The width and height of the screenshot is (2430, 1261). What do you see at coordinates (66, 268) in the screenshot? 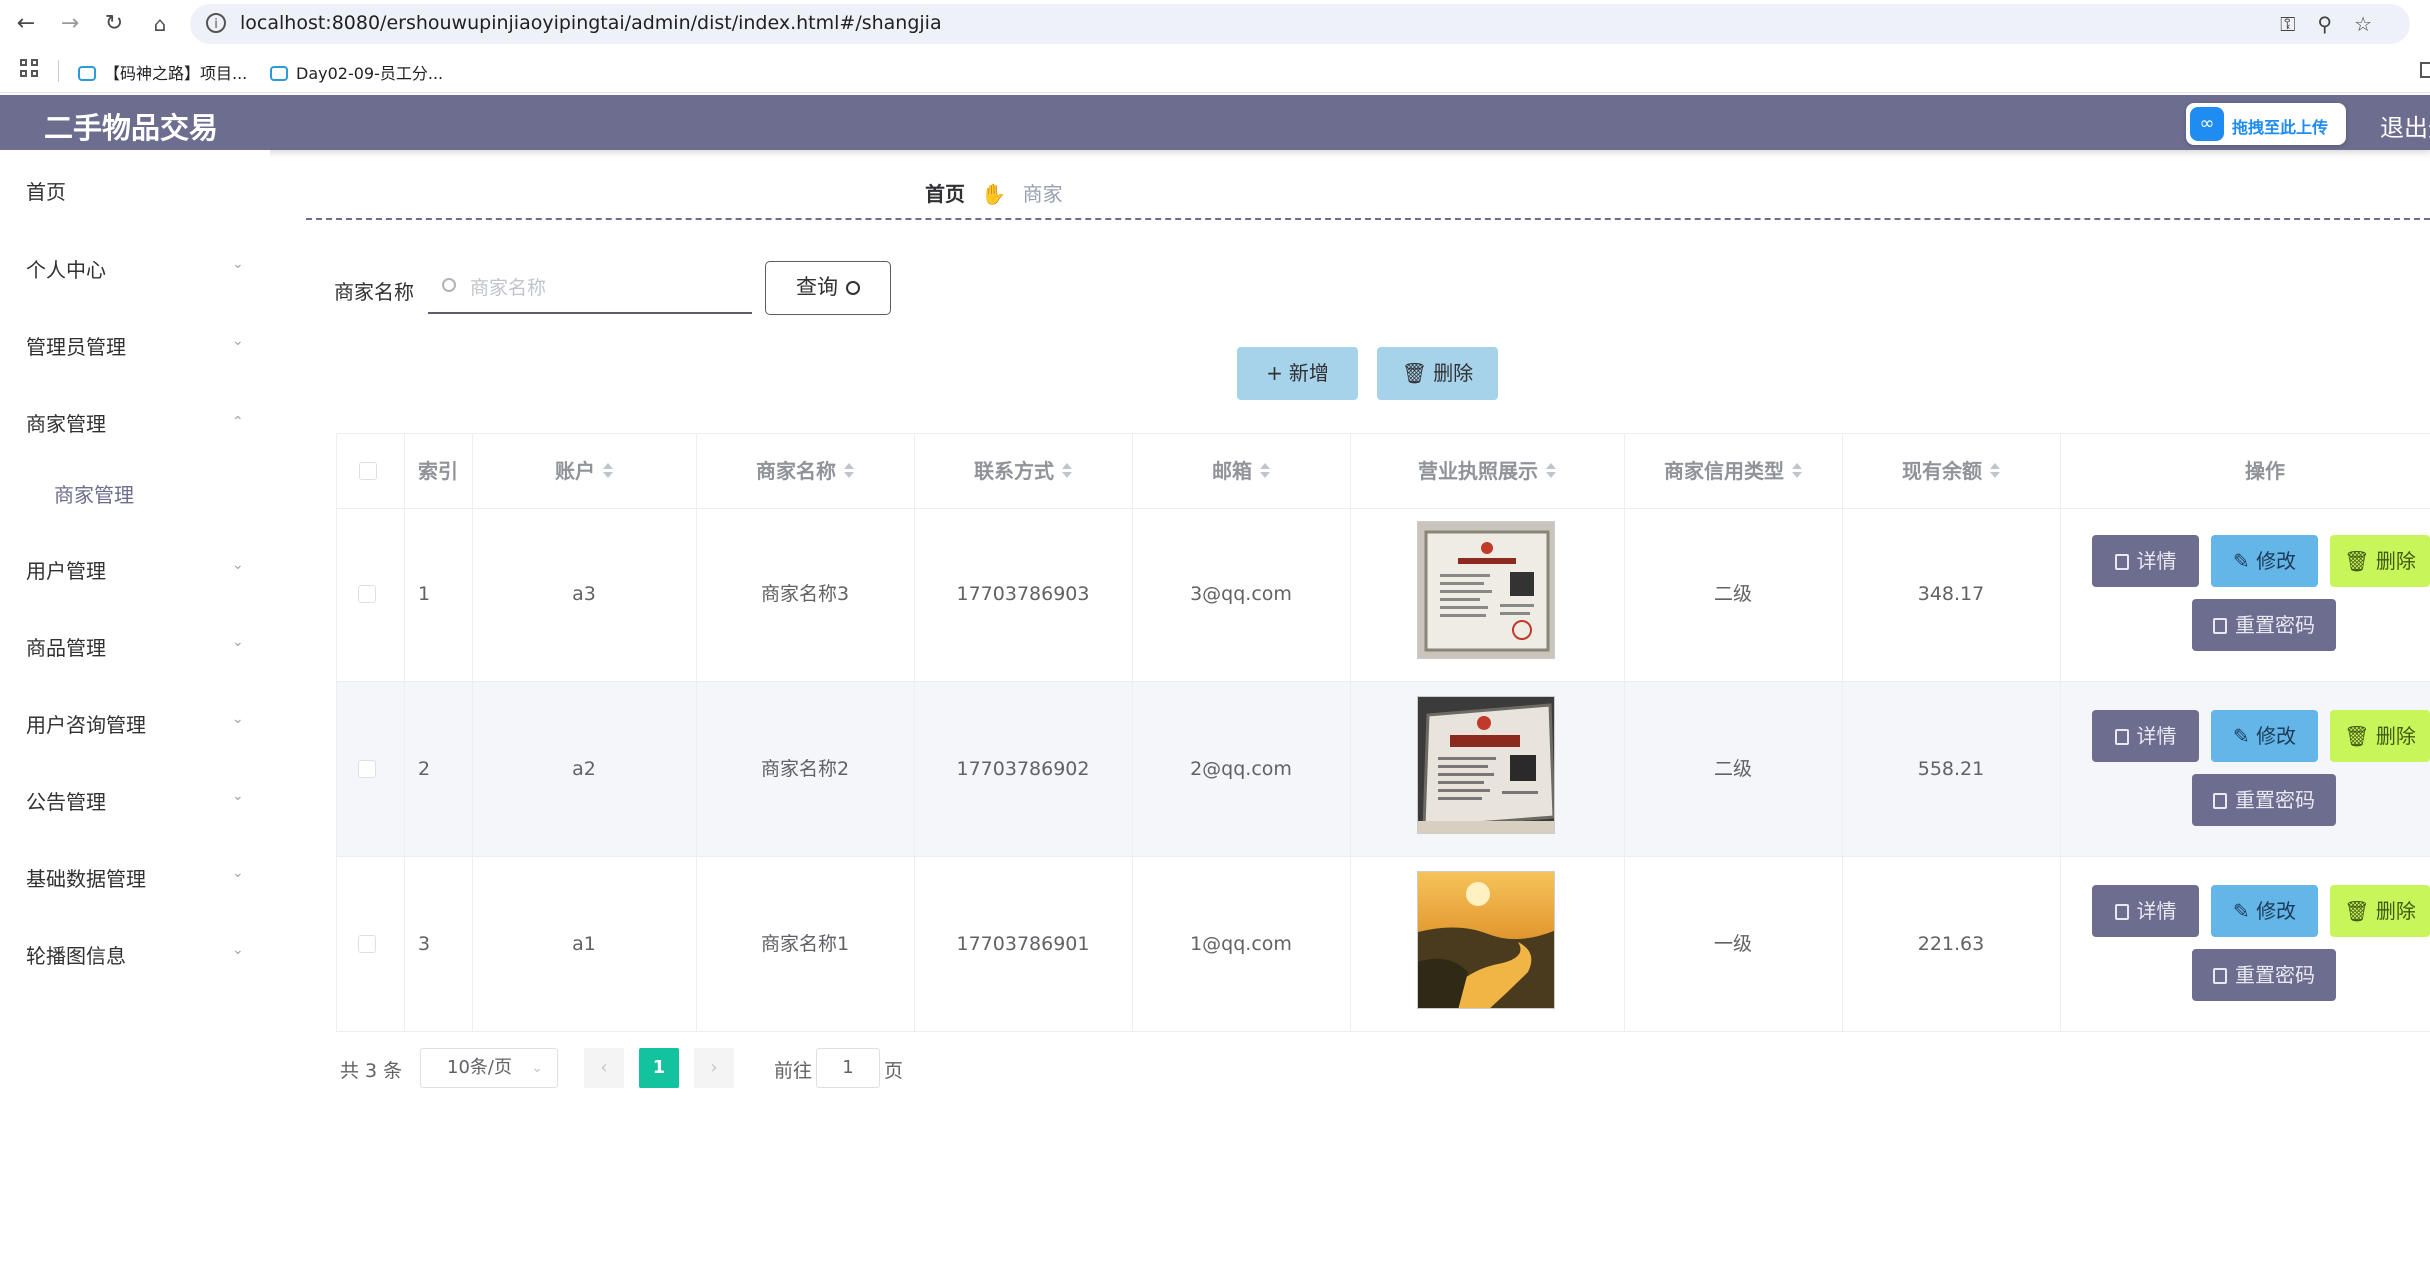
I see `sidebar-item-profile: 个人中心` at bounding box center [66, 268].